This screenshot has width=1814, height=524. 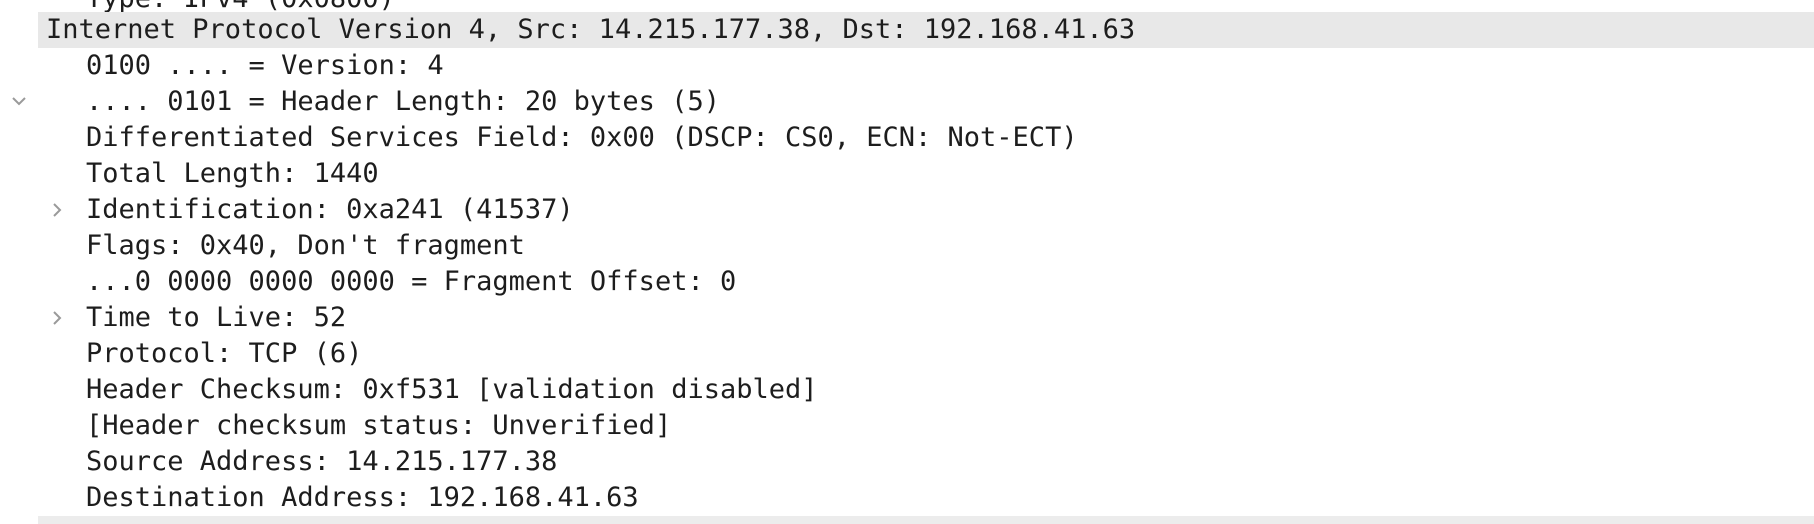 What do you see at coordinates (907, 462) in the screenshot?
I see `tree-row-source-address: Source Address: 14.215.177.38` at bounding box center [907, 462].